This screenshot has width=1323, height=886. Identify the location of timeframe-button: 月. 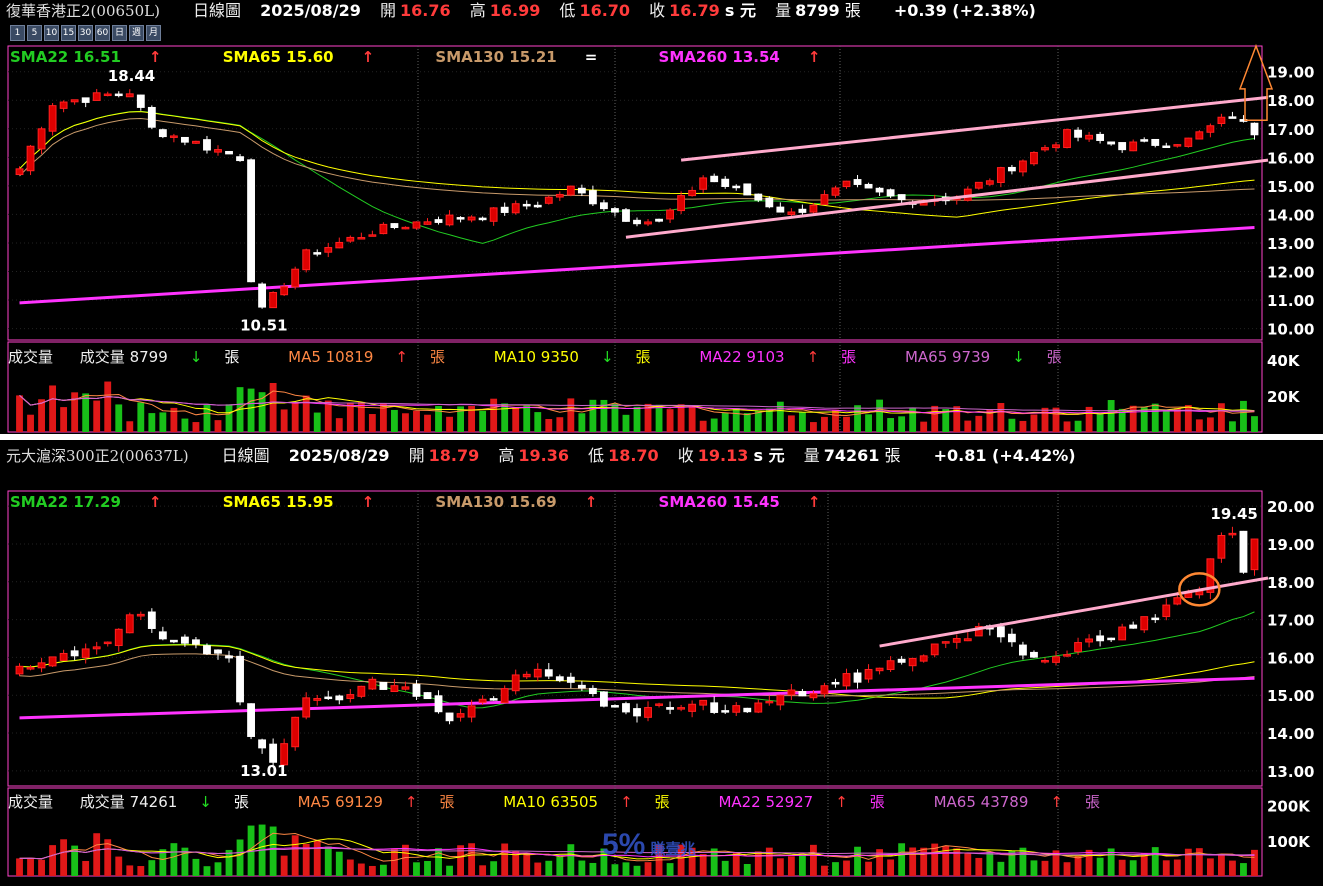
(153, 33).